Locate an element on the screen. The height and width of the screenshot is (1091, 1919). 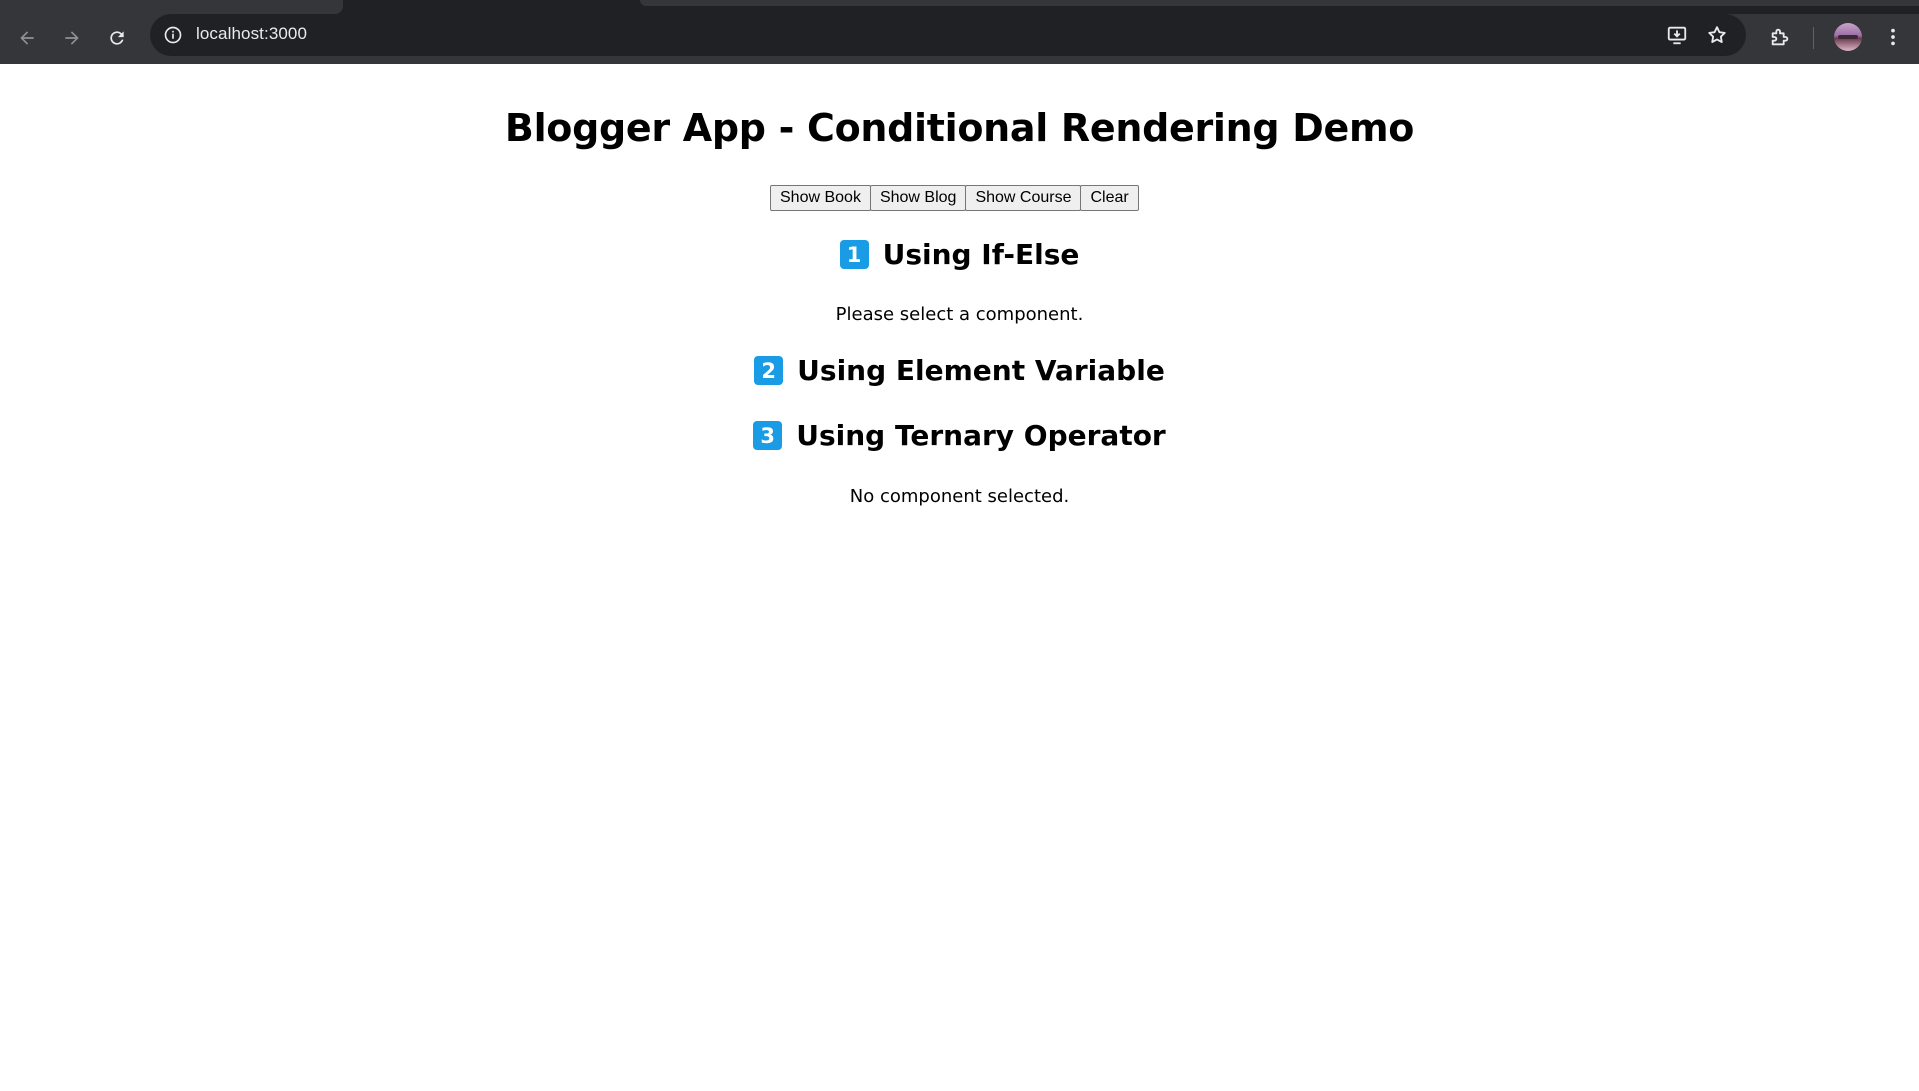
show-book-button: Show Book is located at coordinates (820, 198).